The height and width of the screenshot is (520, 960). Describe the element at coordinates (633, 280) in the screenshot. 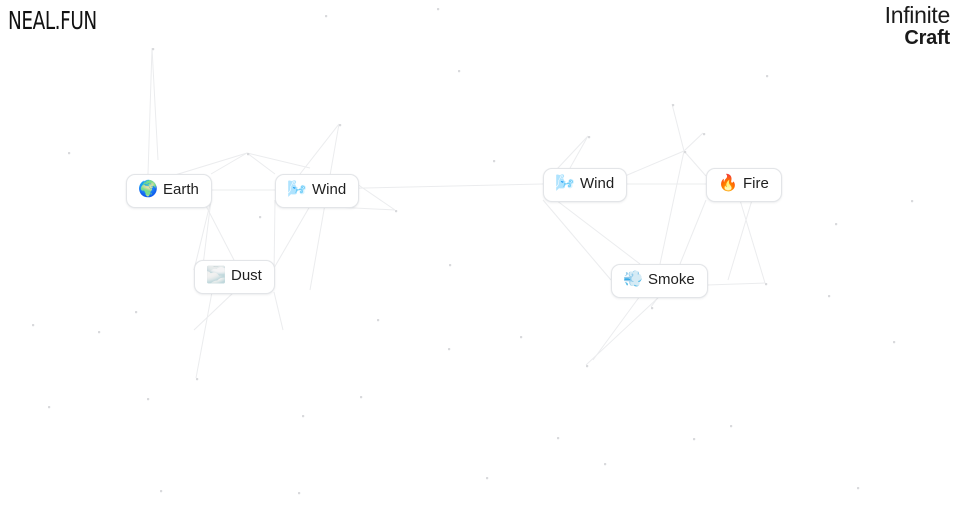

I see `smoke-puff-icon: 💨` at that location.